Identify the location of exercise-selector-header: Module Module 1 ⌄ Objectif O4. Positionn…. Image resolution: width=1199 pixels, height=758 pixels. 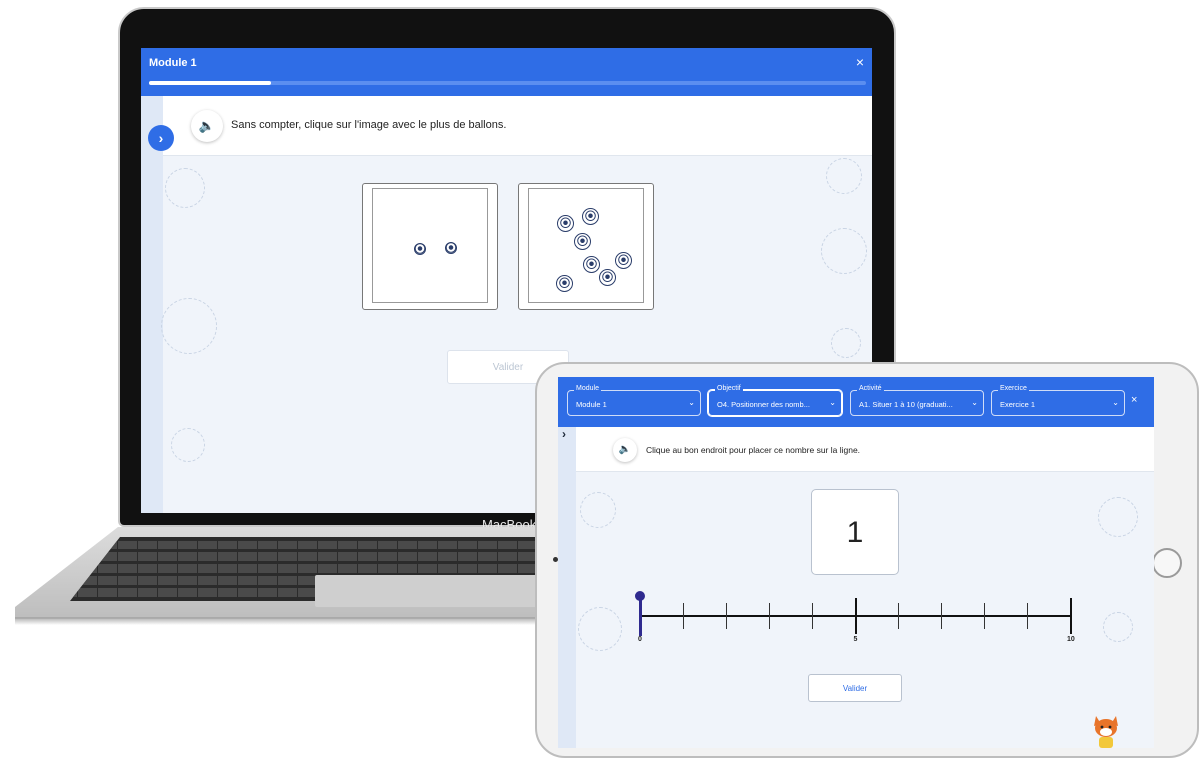
(856, 402).